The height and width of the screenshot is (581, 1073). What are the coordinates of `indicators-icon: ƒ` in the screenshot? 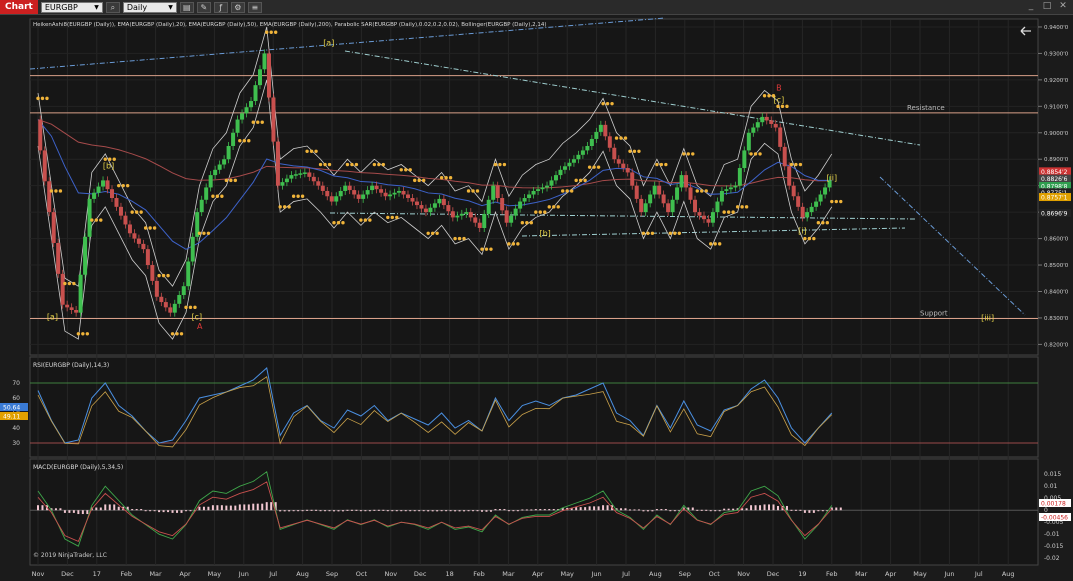 It's located at (220, 7).